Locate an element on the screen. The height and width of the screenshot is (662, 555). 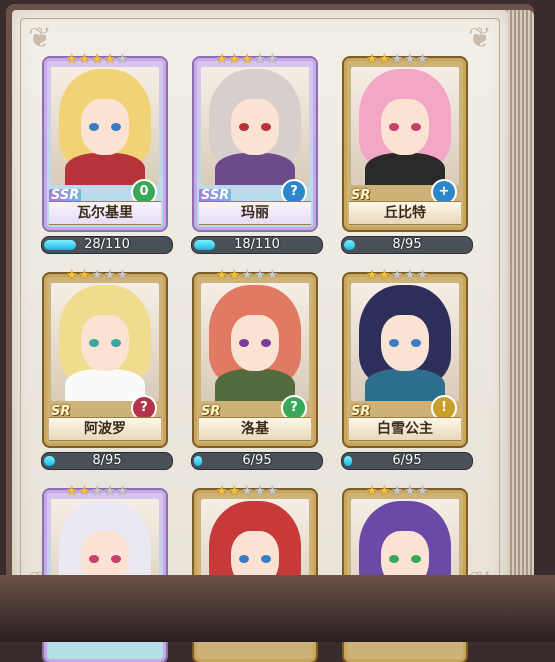
card-frame: SR! 白雪公主 is located at coordinates (405, 360).